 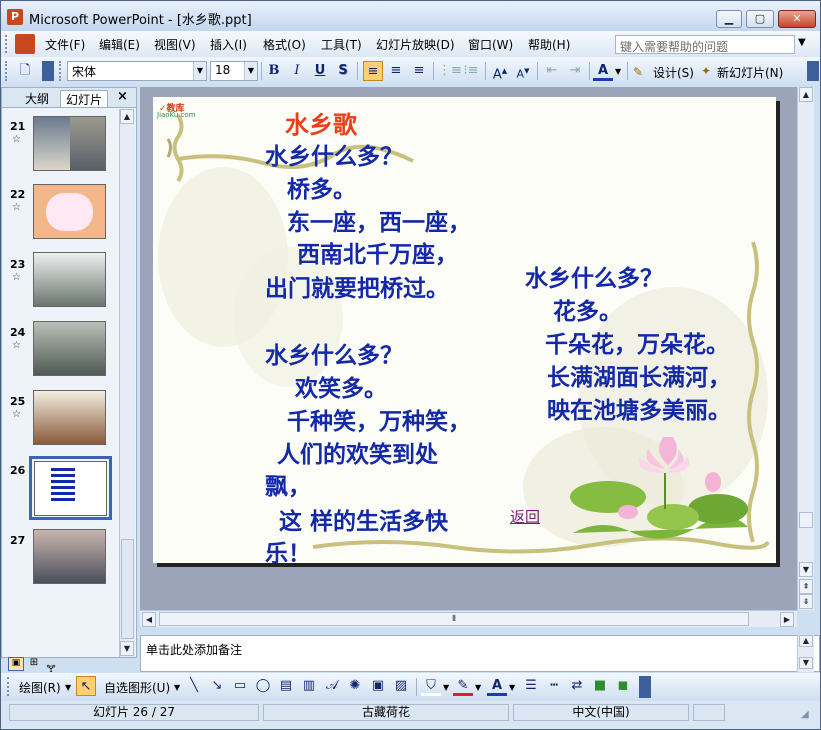 I want to click on editor-horizontal-scrollbar: ◀ ⦀ ▶, so click(x=468, y=618).